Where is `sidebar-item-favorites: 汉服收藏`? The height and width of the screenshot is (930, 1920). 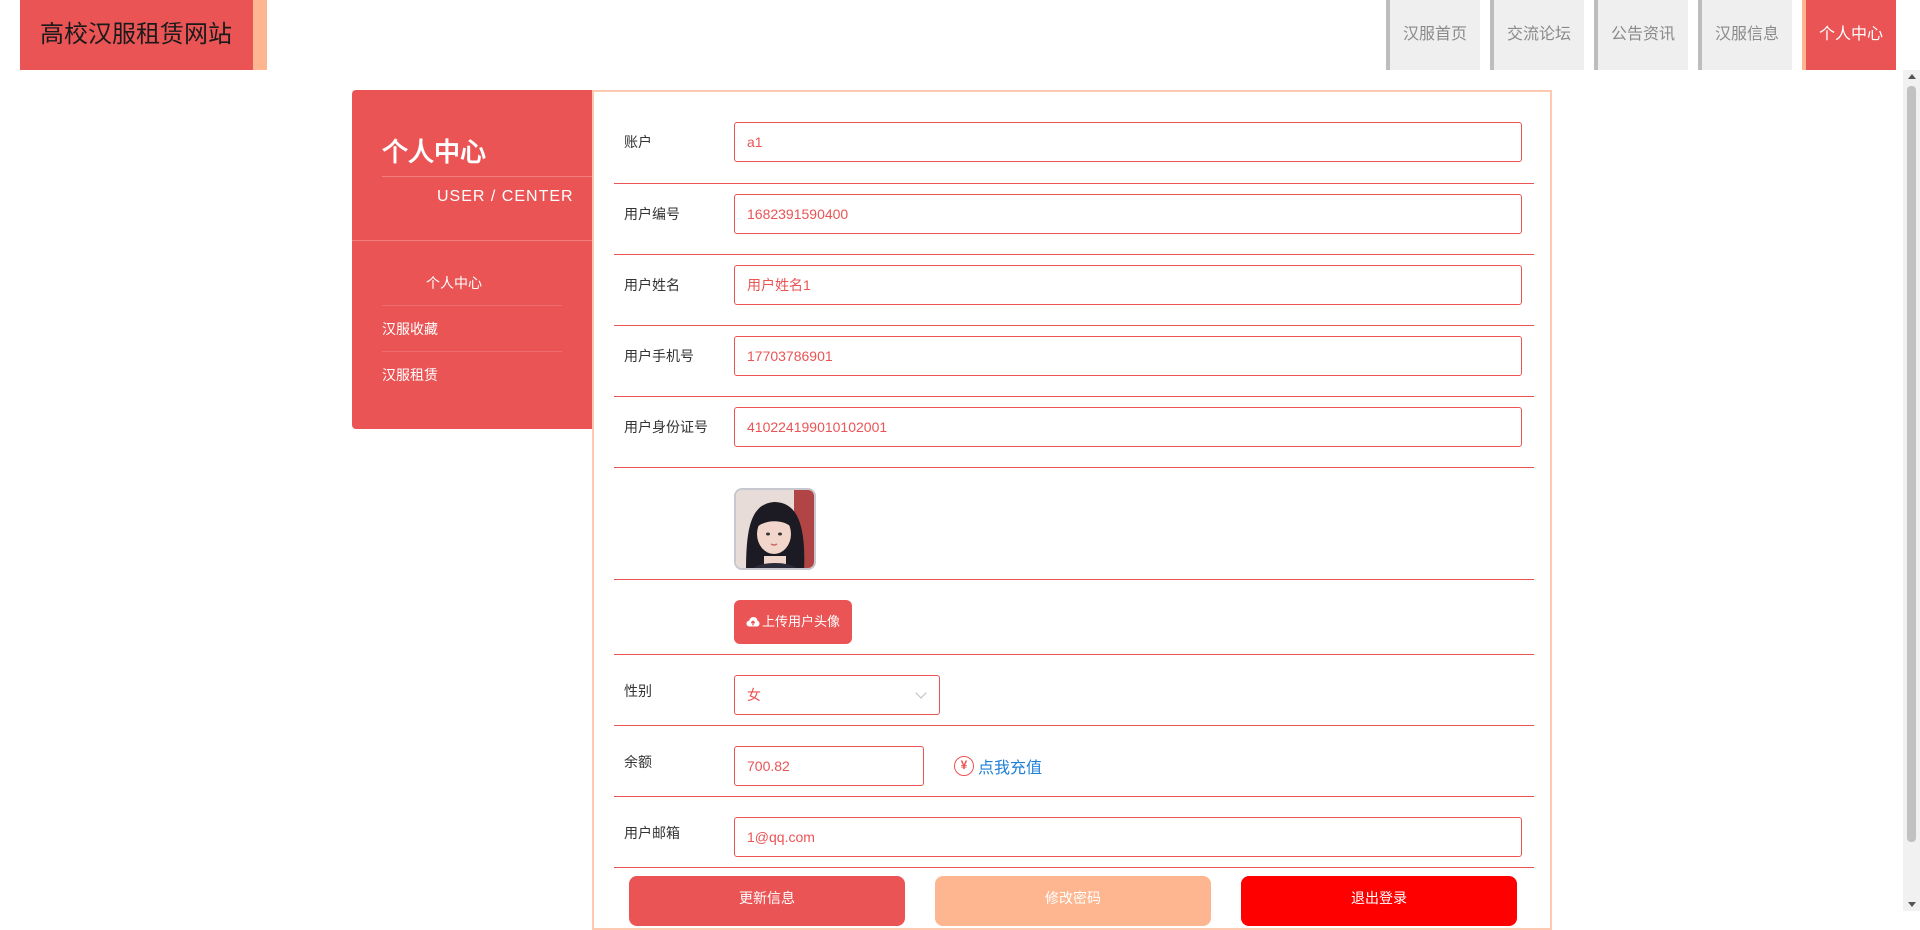 sidebar-item-favorites: 汉服收藏 is located at coordinates (472, 329).